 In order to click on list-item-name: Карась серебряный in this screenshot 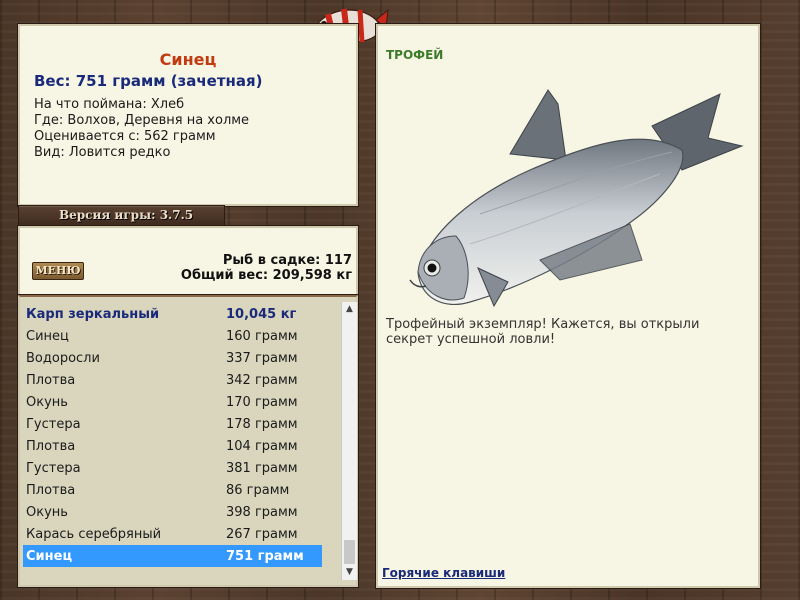, I will do `click(94, 534)`.